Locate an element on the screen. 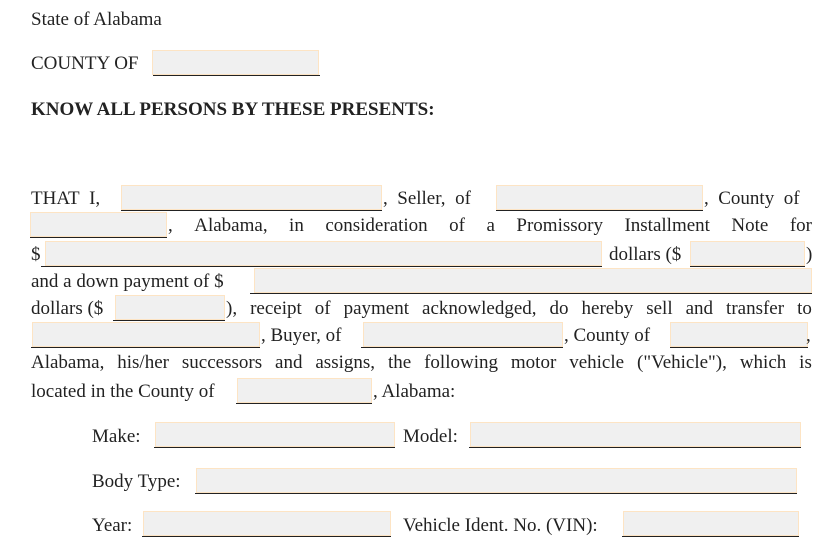  seller-city-underline is located at coordinates (599, 210).